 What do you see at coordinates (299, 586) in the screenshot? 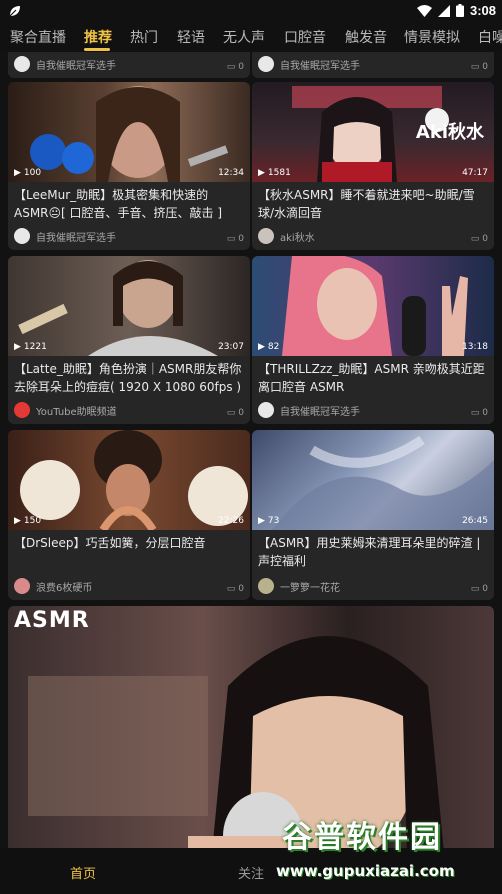
I see `card-author: 一箩箩一花花` at bounding box center [299, 586].